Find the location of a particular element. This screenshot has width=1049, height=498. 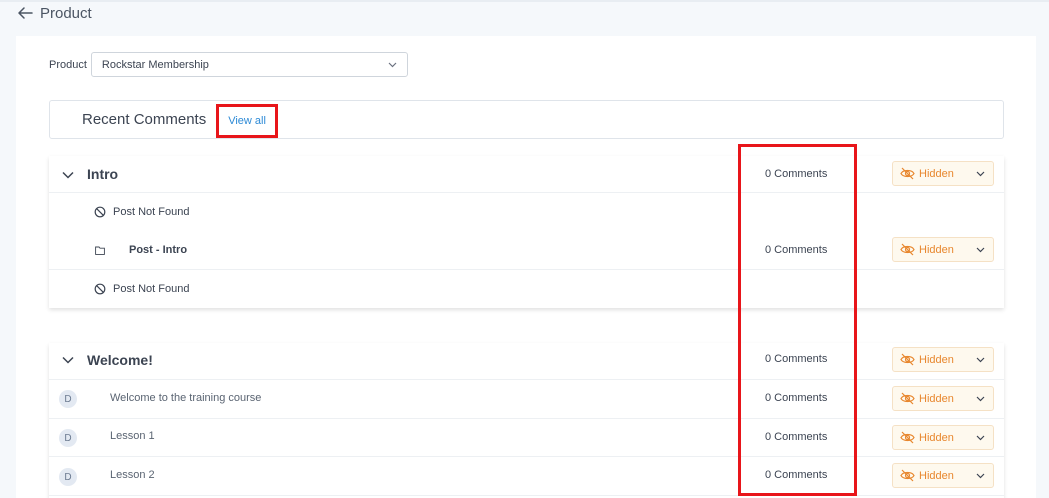

recent-comments-header: Recent Comments View all is located at coordinates (526, 119).